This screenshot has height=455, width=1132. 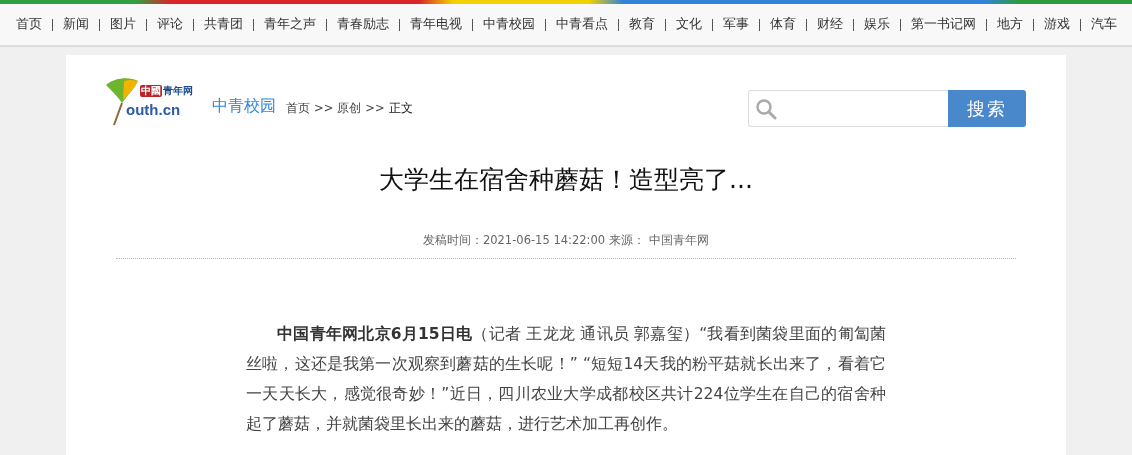 What do you see at coordinates (362, 24) in the screenshot?
I see `nav-link: 青春励志` at bounding box center [362, 24].